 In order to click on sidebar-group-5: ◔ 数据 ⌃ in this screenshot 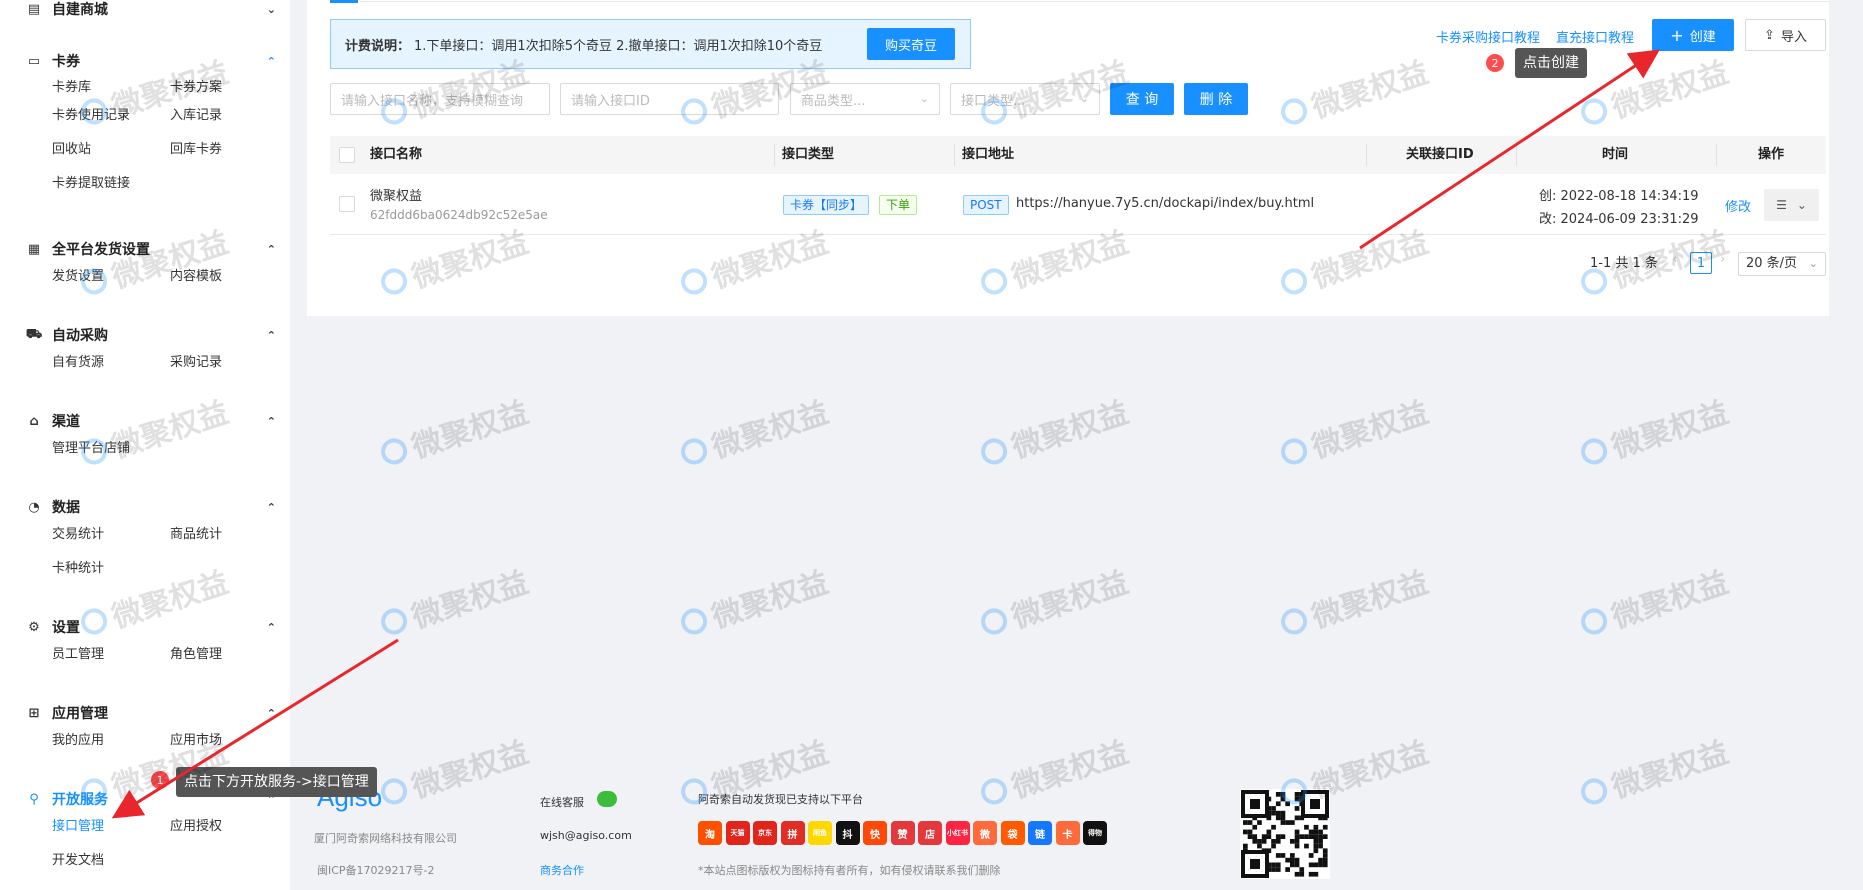, I will do `click(151, 507)`.